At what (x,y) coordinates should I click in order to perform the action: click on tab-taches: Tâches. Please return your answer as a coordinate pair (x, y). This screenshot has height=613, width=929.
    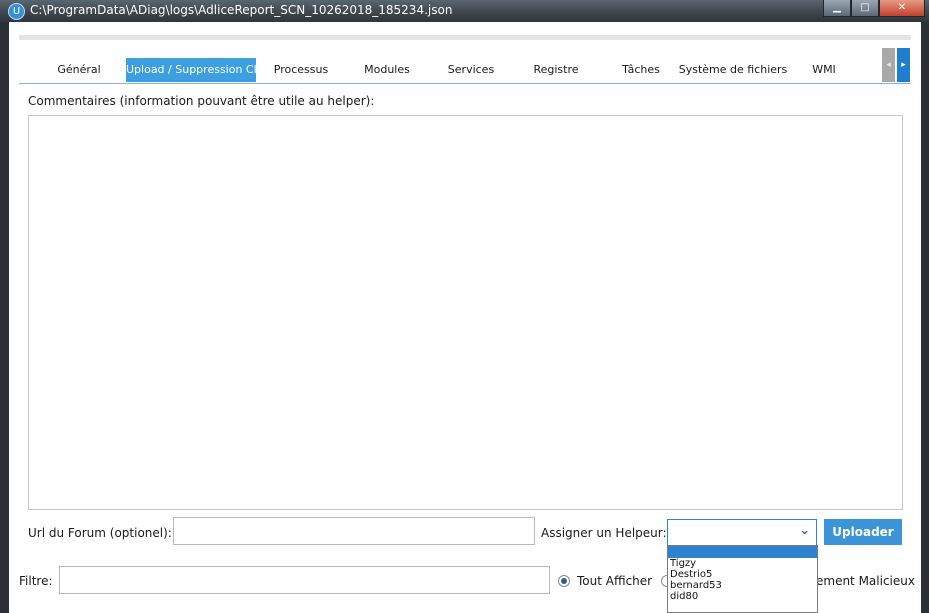
    Looking at the image, I should click on (641, 70).